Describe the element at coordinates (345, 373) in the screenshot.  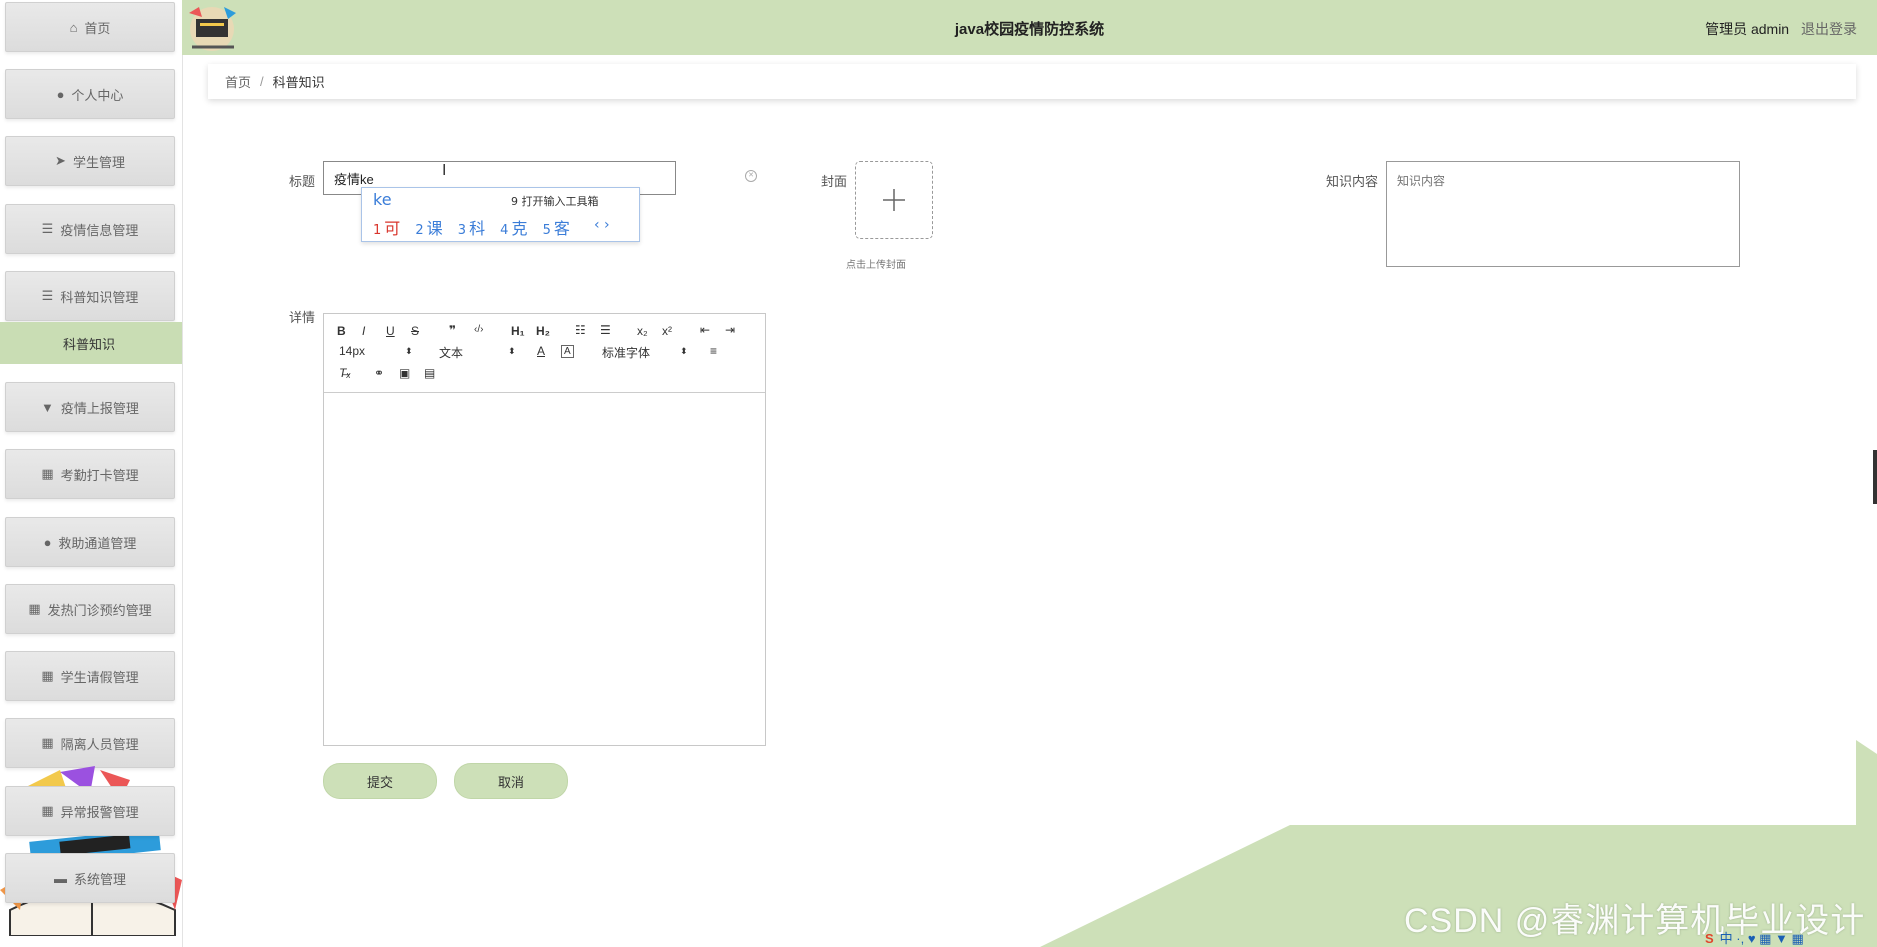
I see `clear-format-icon: T̶ₓ` at that location.